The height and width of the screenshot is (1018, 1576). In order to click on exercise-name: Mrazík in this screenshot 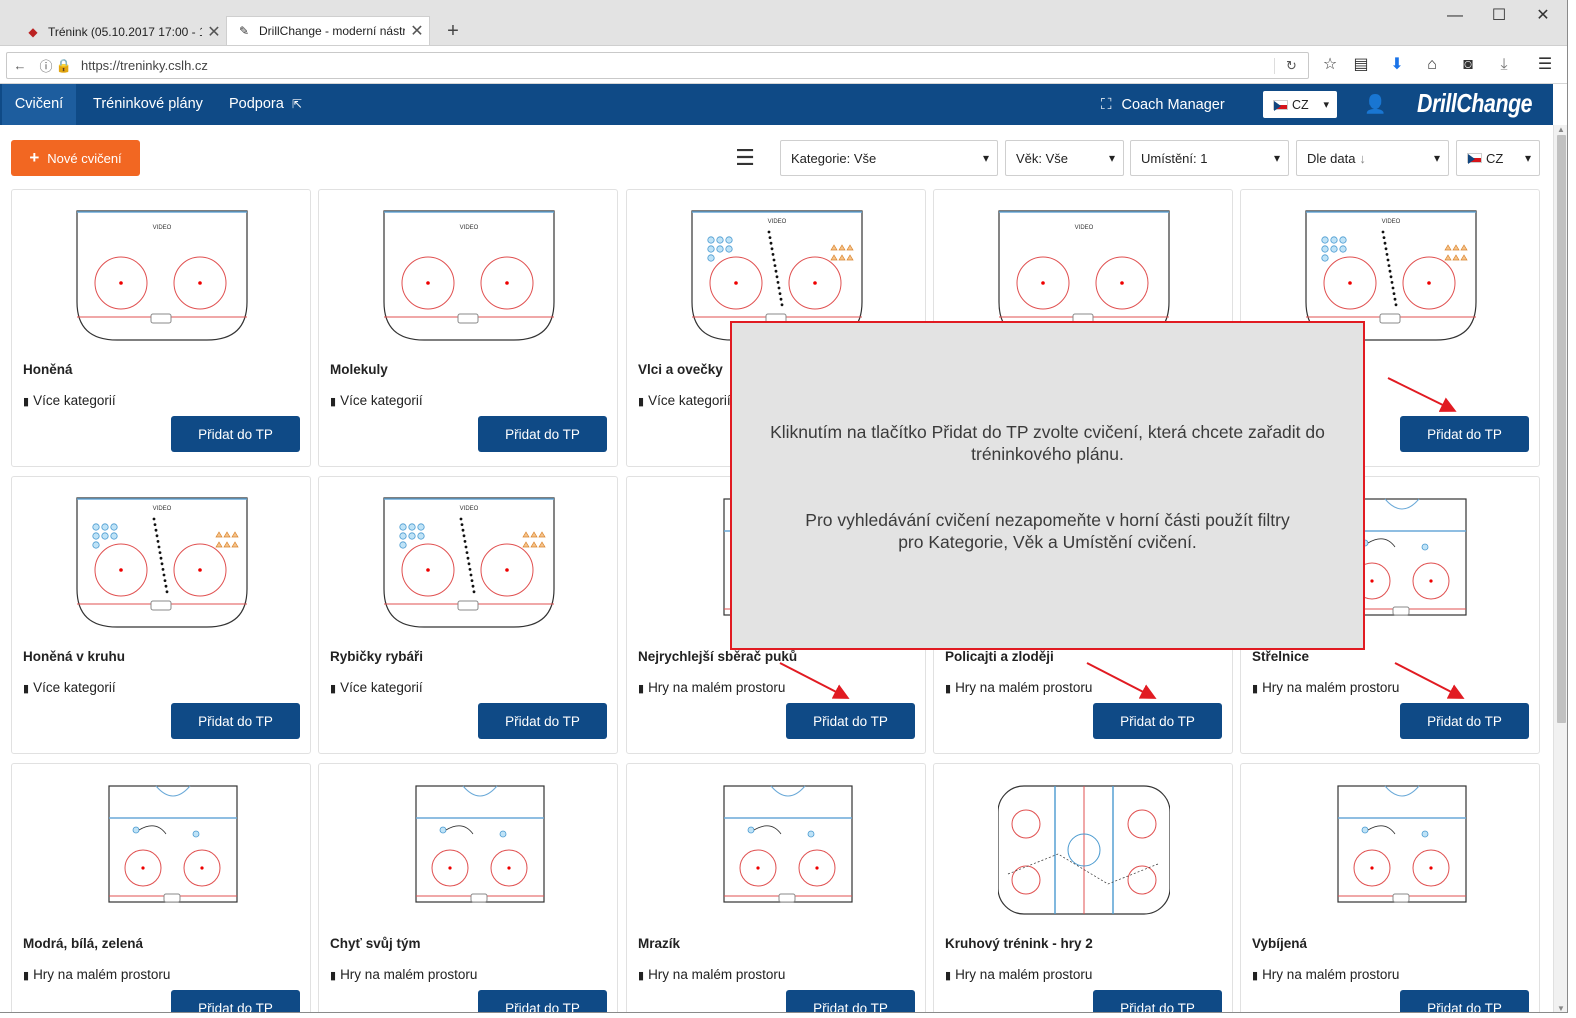, I will do `click(659, 943)`.